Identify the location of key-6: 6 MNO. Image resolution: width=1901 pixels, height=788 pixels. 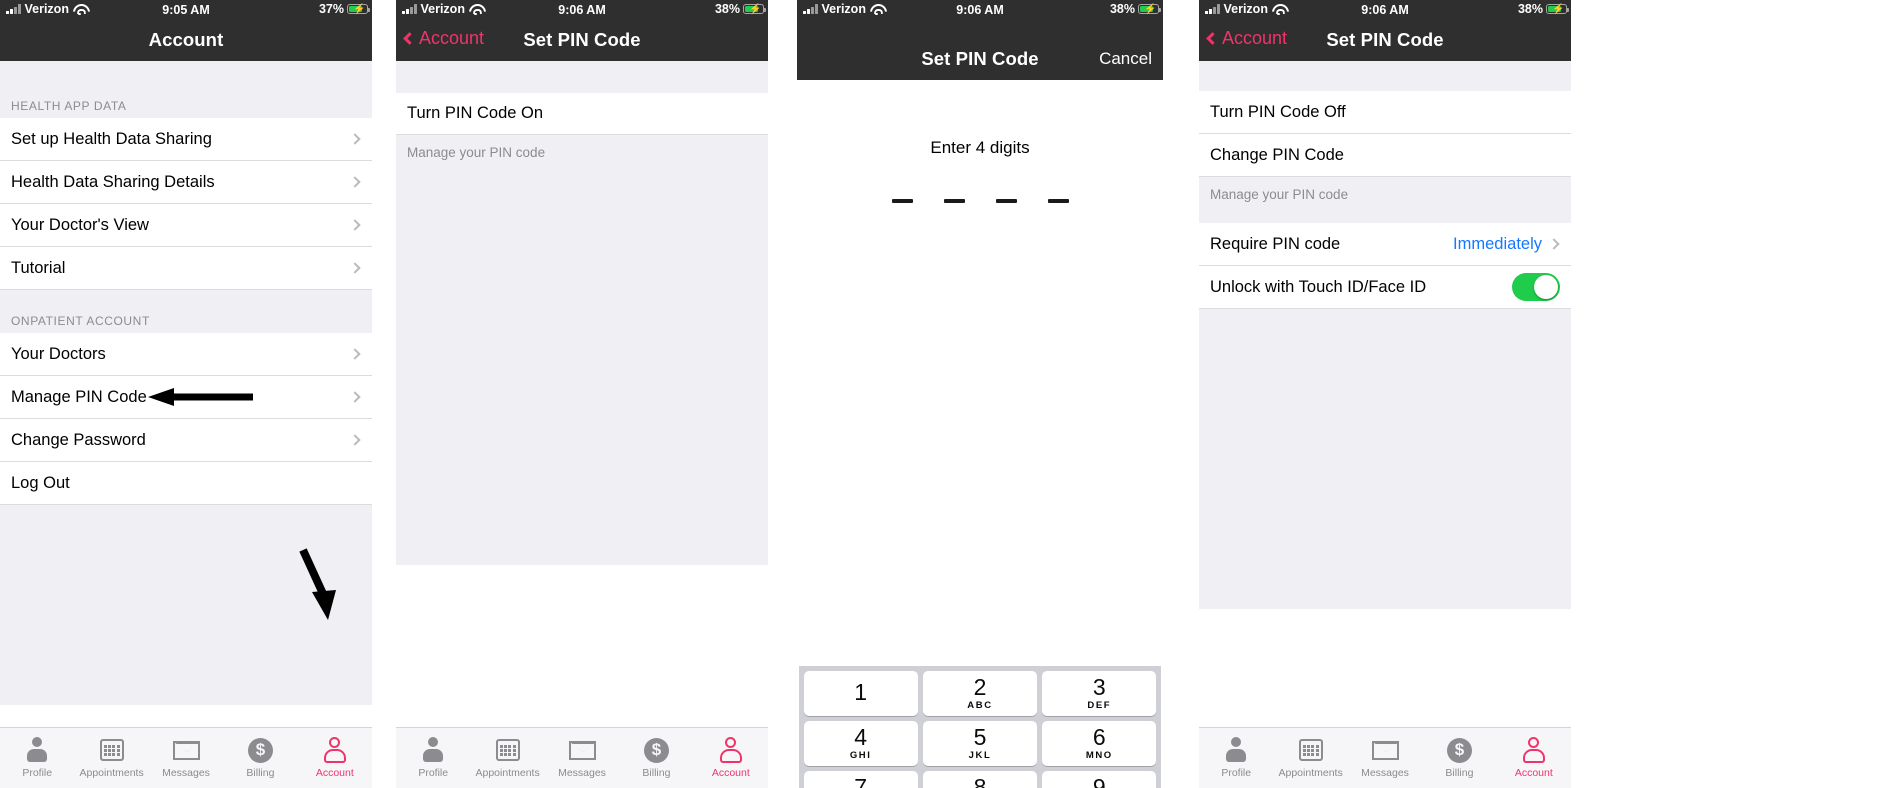
(1099, 743).